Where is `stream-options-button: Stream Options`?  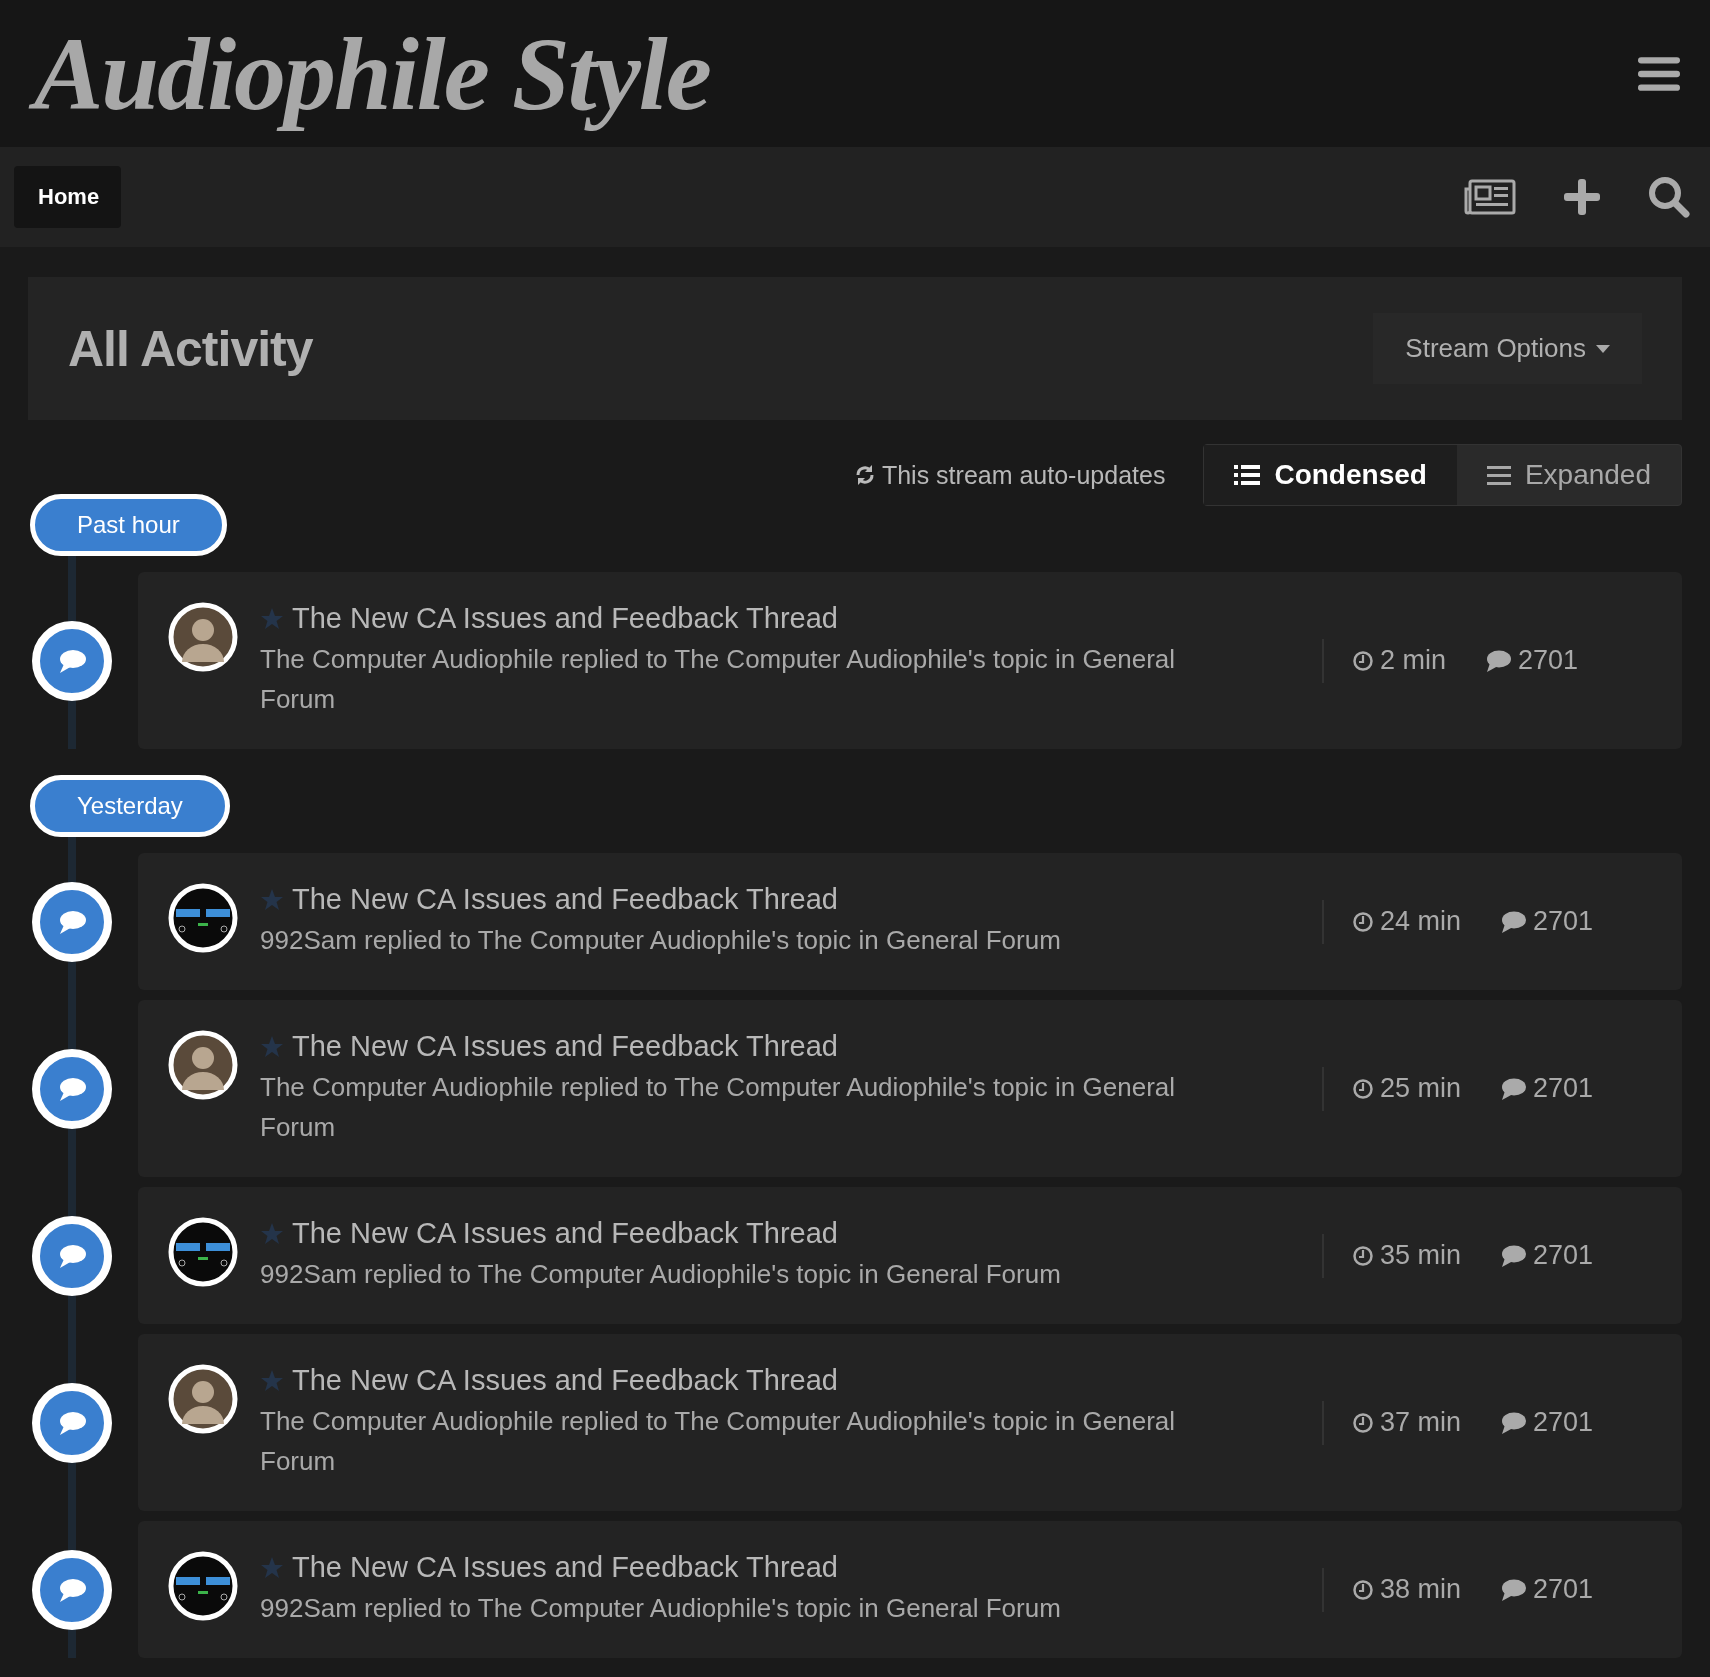
stream-options-button: Stream Options is located at coordinates (1507, 348).